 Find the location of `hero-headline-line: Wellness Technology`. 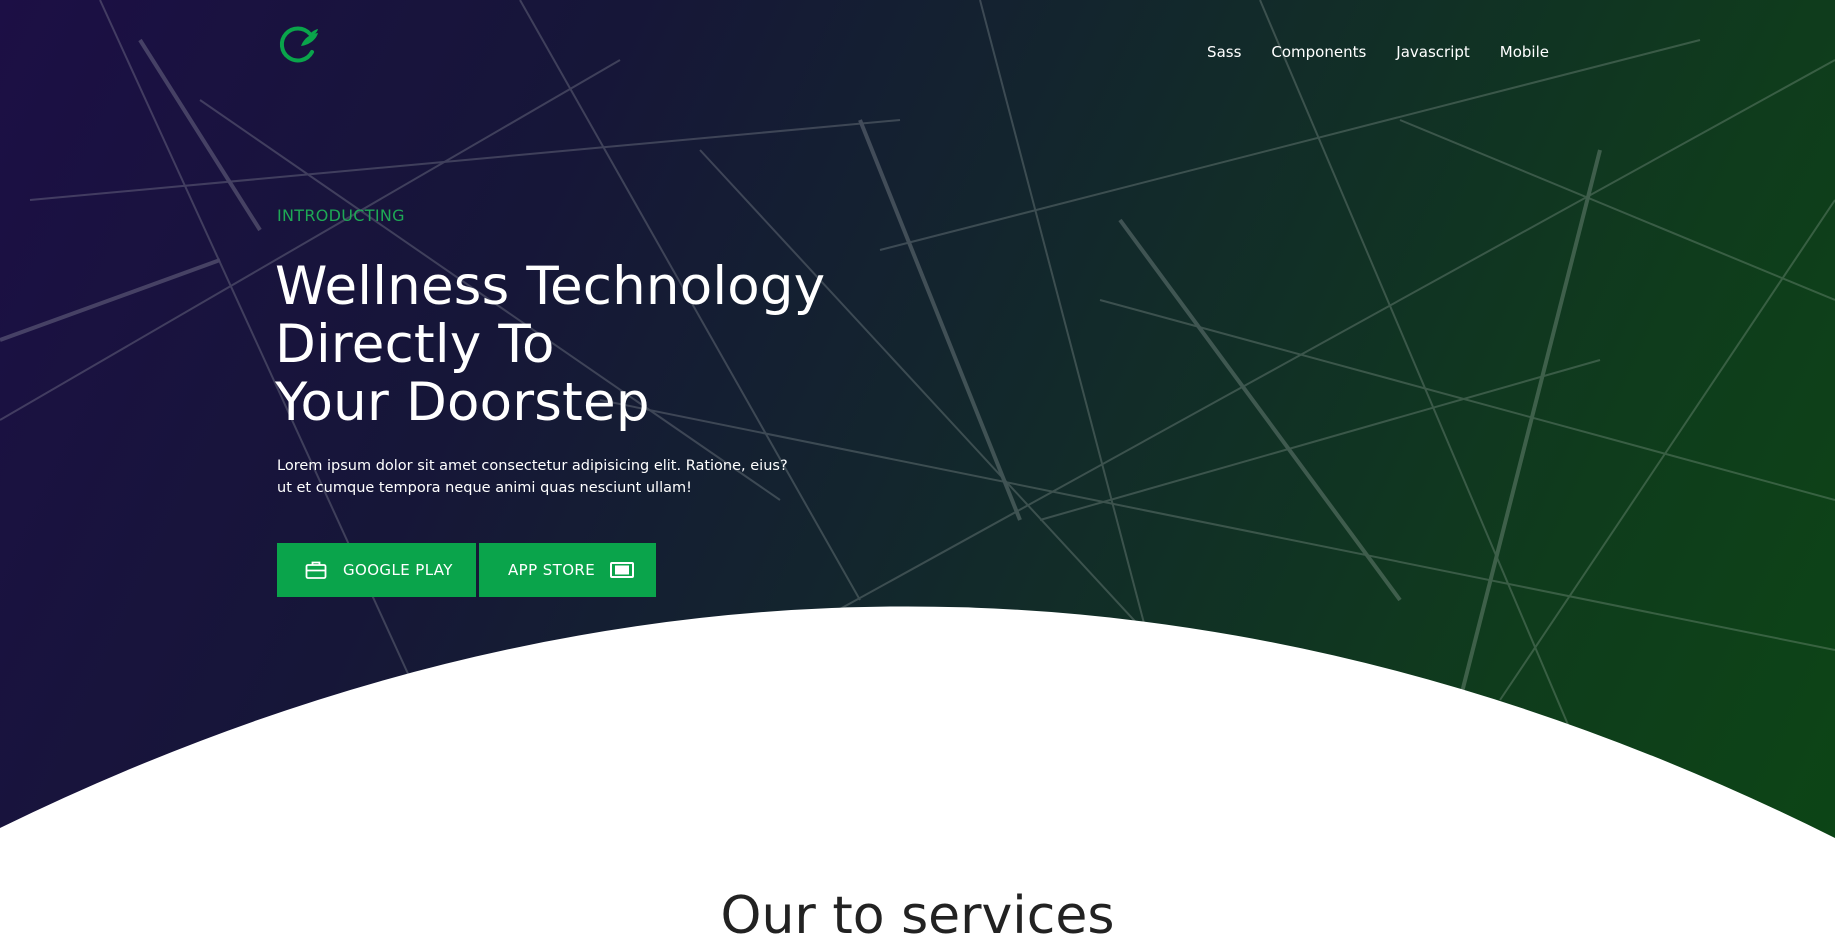

hero-headline-line: Wellness Technology is located at coordinates (550, 286).